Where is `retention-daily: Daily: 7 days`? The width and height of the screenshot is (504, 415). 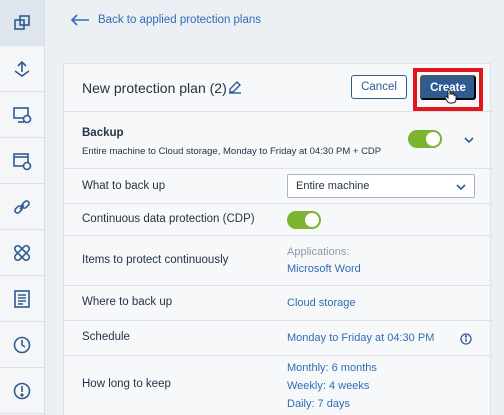
retention-daily: Daily: 7 days is located at coordinates (318, 404).